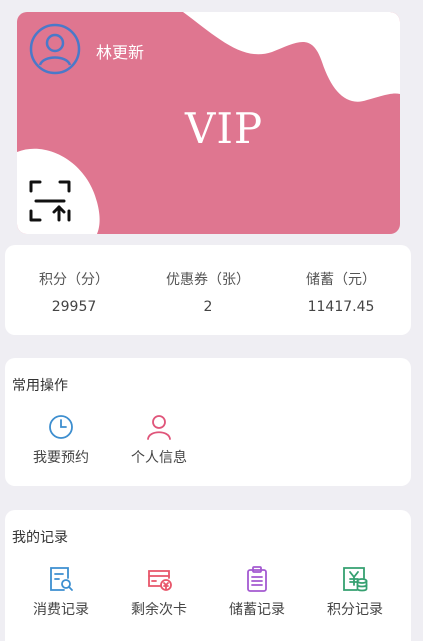  I want to click on consumption-record-button: 消费记录, so click(61, 592).